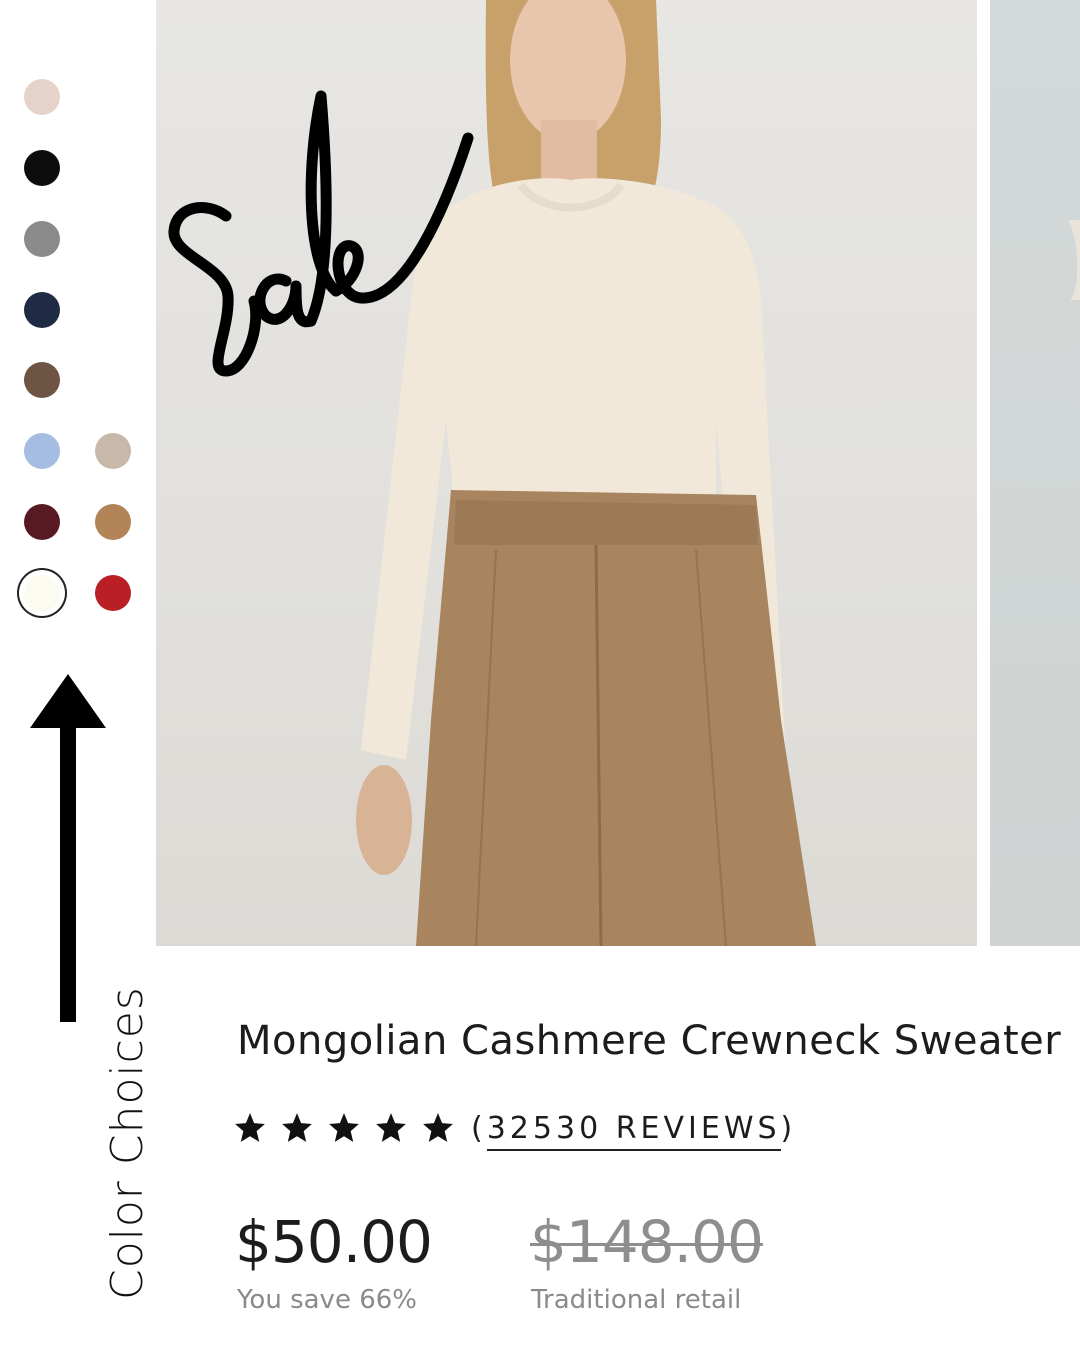 This screenshot has width=1080, height=1350. What do you see at coordinates (1035, 473) in the screenshot?
I see `next-product-image` at bounding box center [1035, 473].